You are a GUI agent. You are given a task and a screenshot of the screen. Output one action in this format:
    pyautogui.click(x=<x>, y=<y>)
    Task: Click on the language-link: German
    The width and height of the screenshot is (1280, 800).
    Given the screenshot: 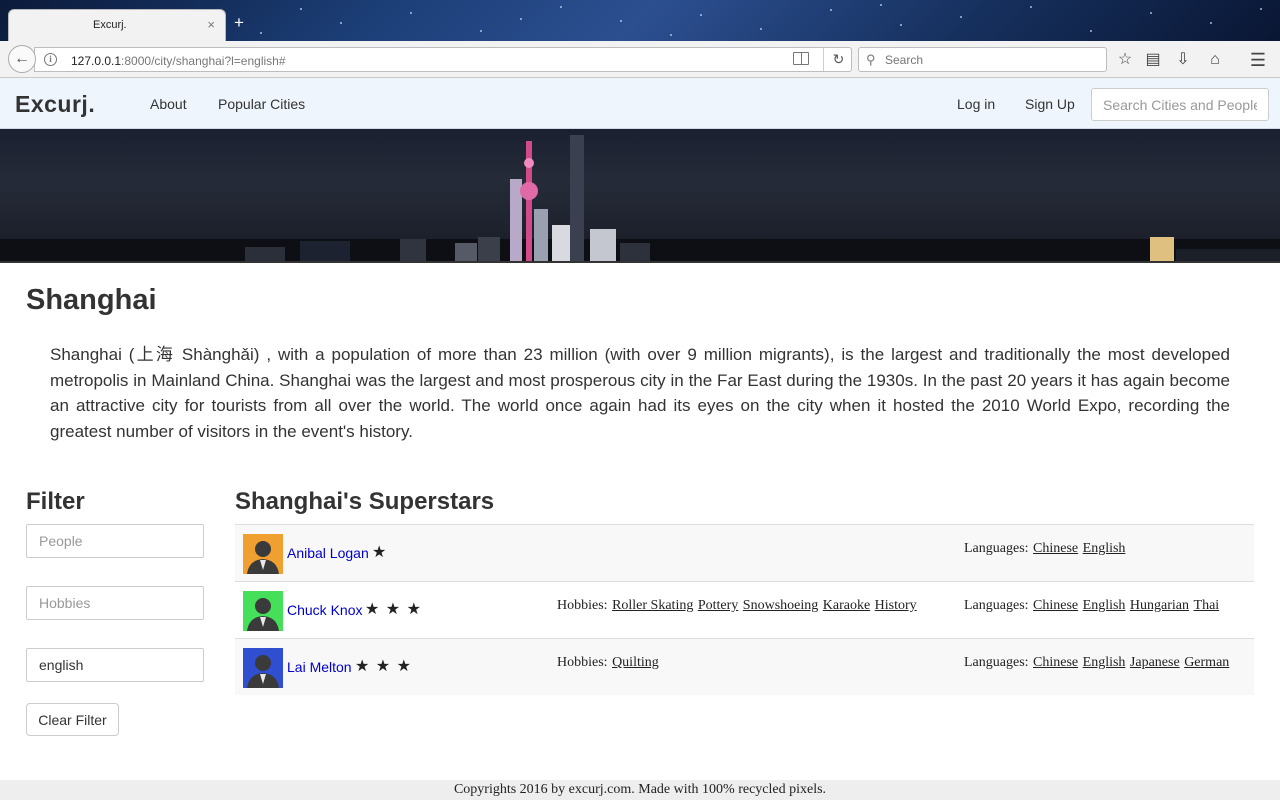 What is the action you would take?
    pyautogui.click(x=1206, y=662)
    